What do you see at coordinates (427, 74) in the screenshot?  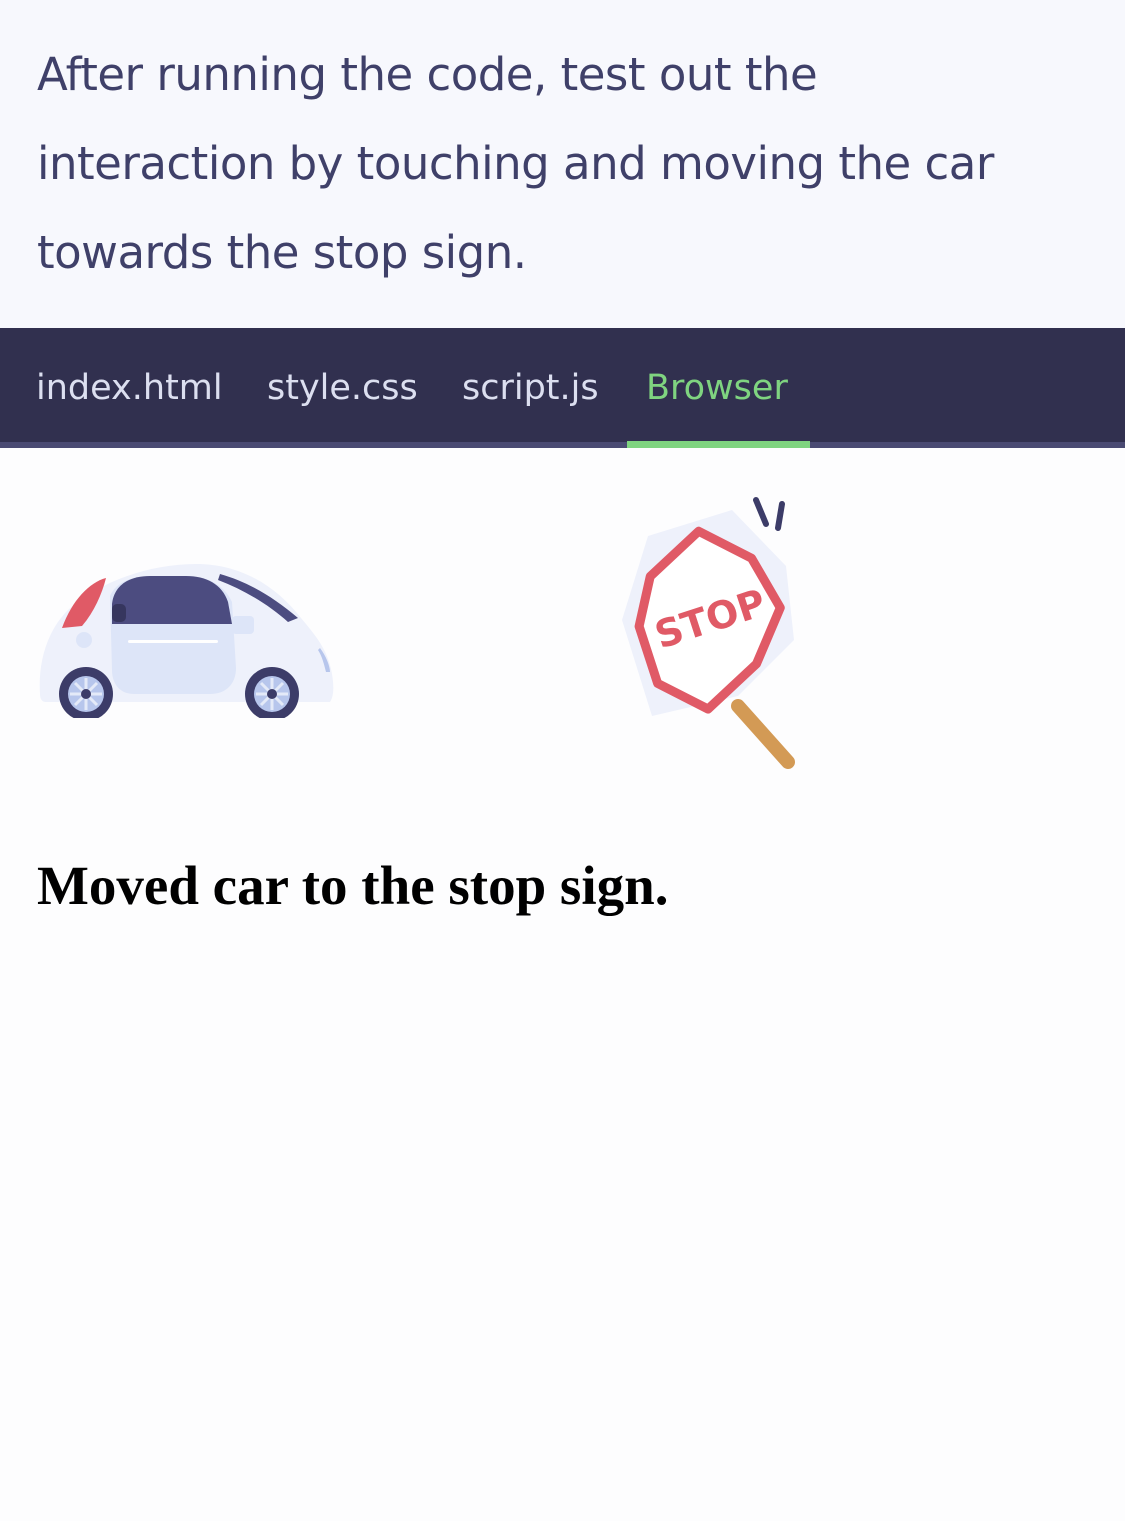 I see `instructions-line-1: After running the code, test out the` at bounding box center [427, 74].